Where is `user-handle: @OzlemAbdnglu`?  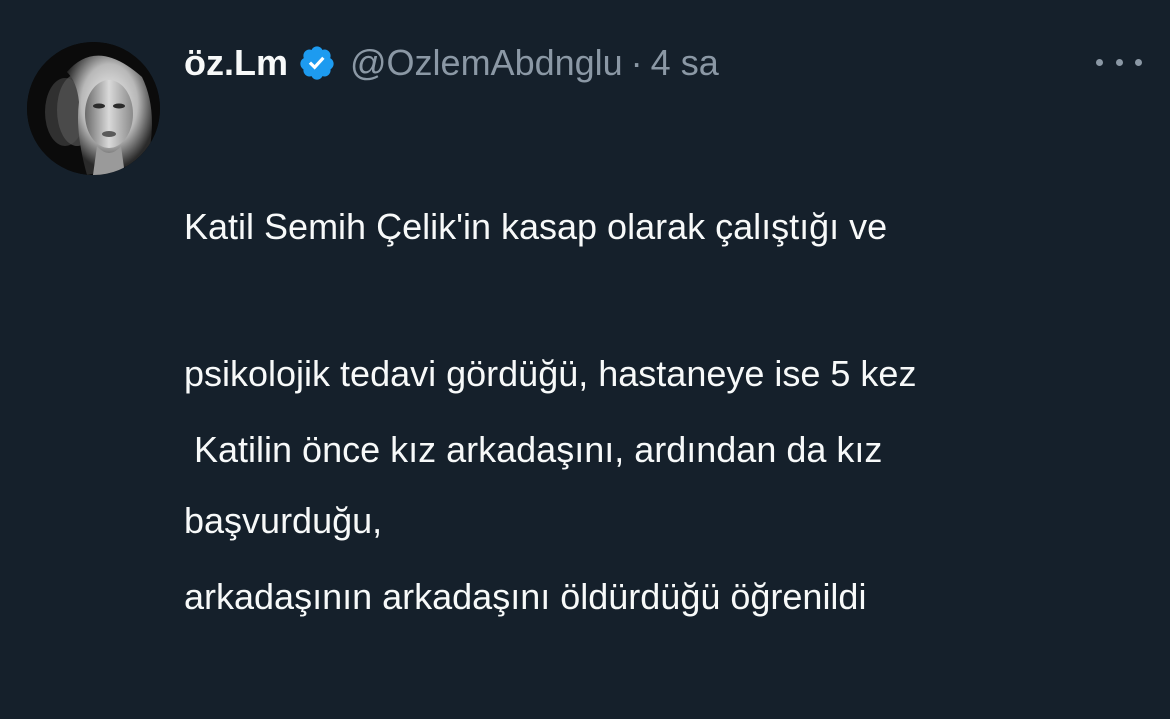
user-handle: @OzlemAbdnglu is located at coordinates (486, 63).